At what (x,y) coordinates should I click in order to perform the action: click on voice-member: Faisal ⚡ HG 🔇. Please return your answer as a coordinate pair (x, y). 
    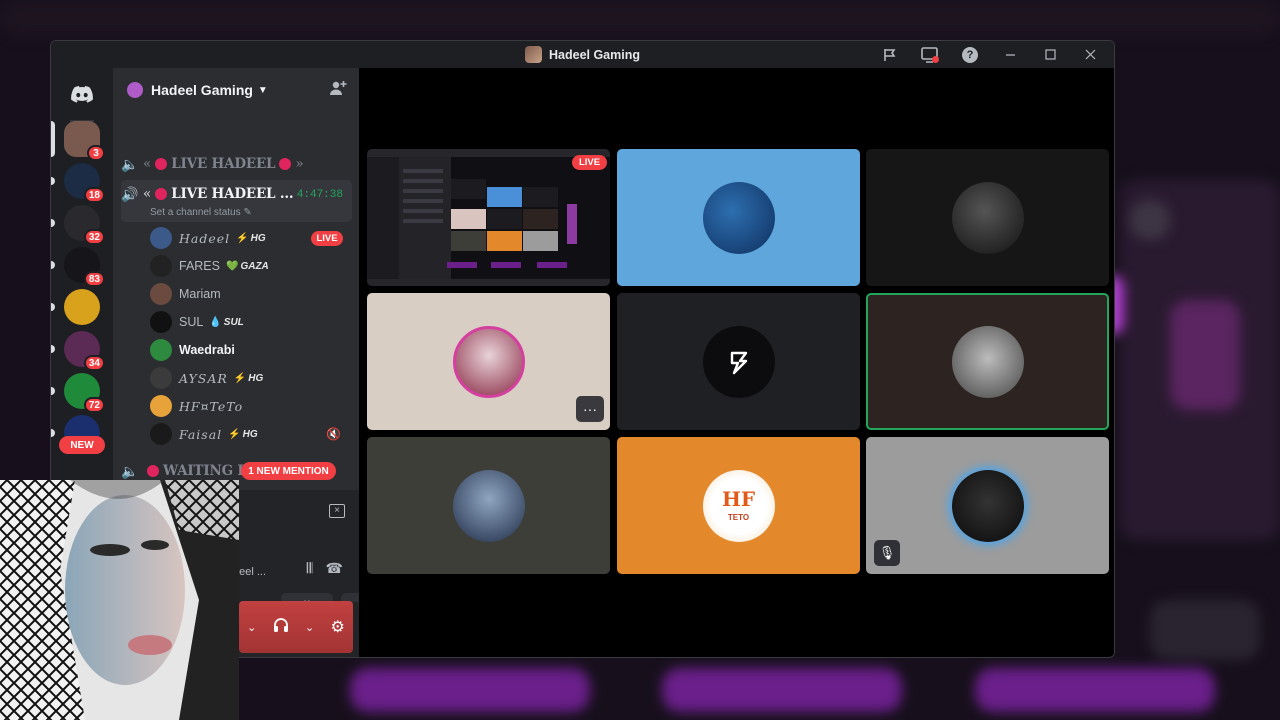
    Looking at the image, I should click on (250, 434).